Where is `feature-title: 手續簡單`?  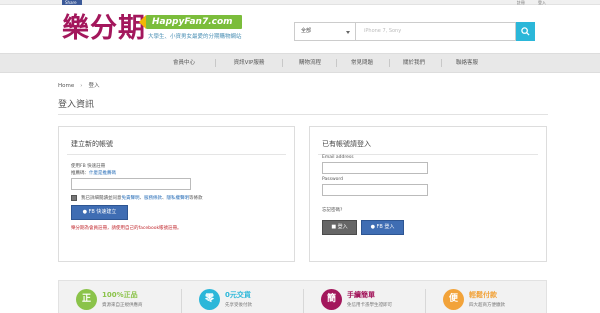
feature-title: 手續簡單 is located at coordinates (361, 295).